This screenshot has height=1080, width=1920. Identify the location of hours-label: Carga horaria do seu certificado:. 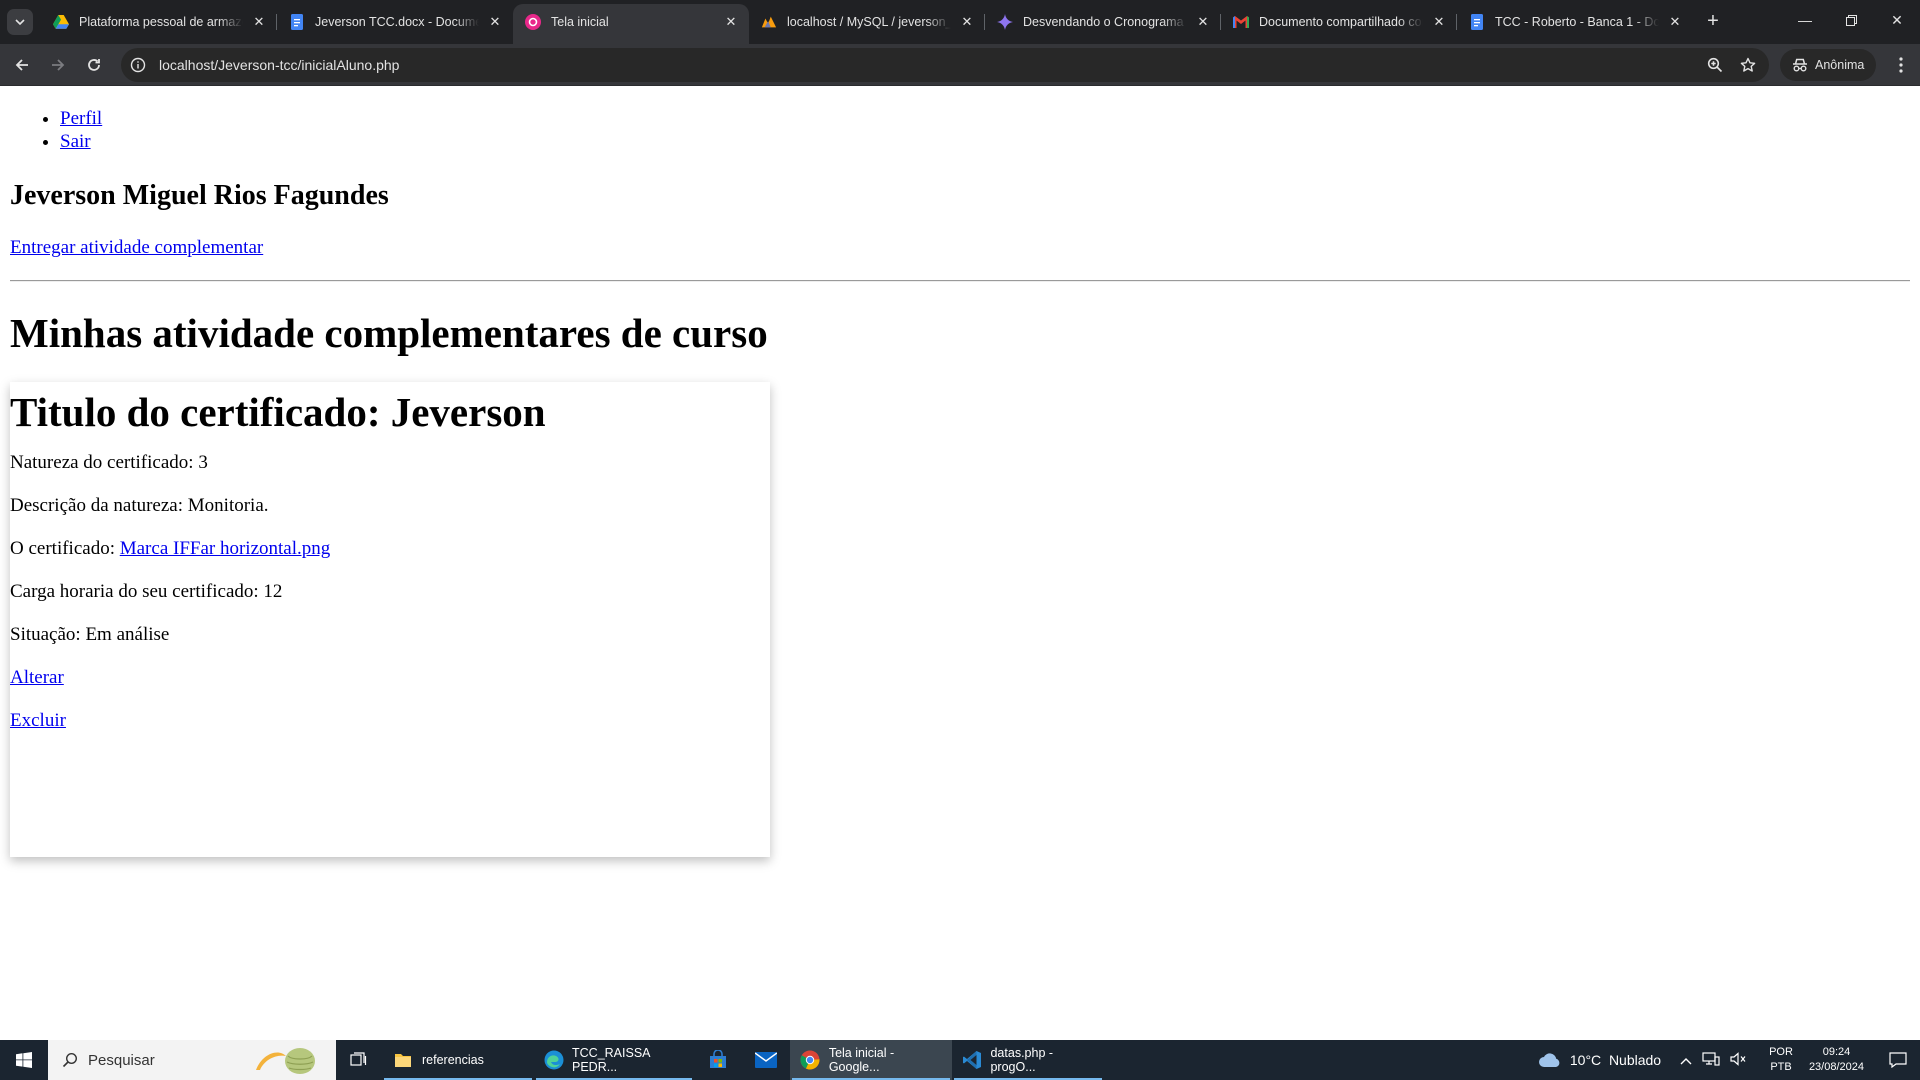
(134, 591).